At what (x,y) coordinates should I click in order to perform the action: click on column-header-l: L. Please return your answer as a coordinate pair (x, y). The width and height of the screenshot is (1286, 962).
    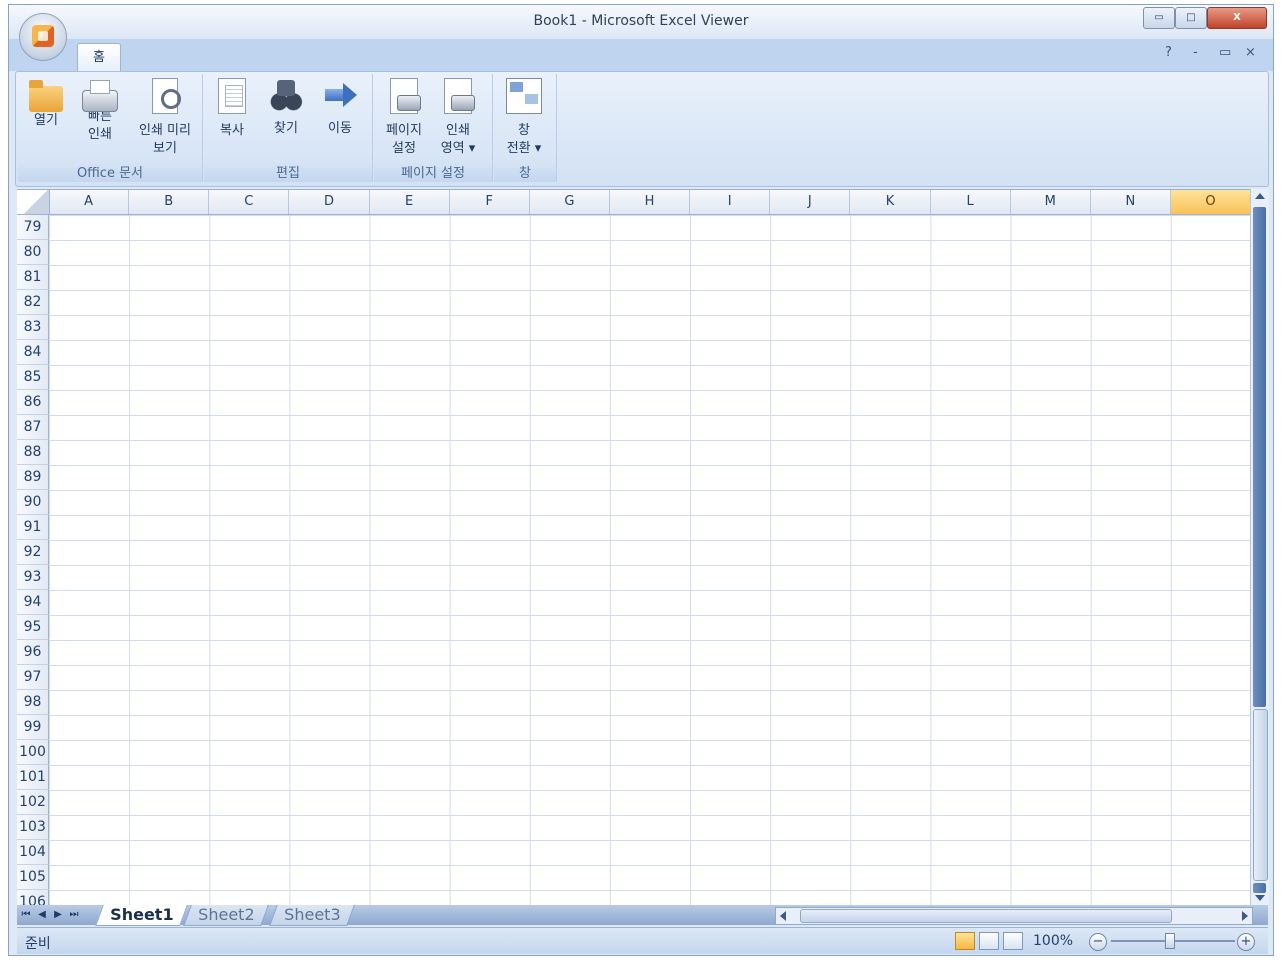
    Looking at the image, I should click on (971, 202).